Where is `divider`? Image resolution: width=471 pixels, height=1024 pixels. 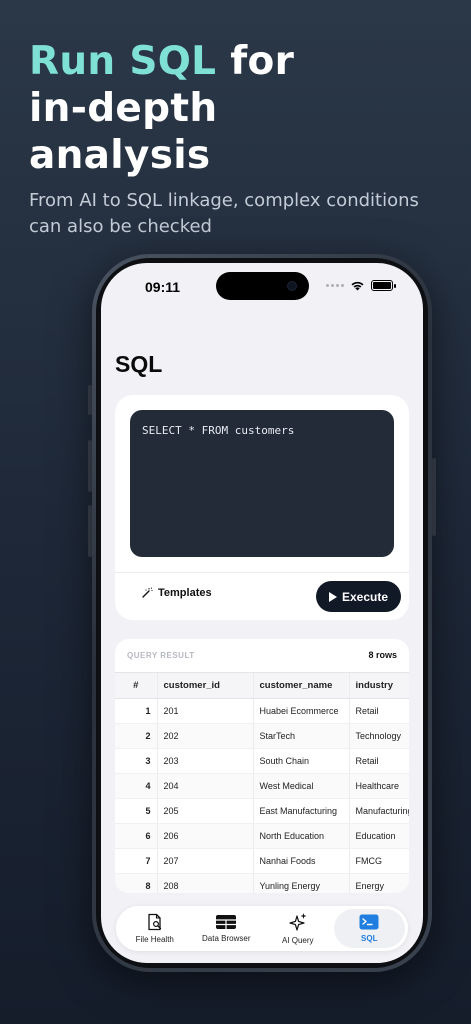 divider is located at coordinates (262, 572).